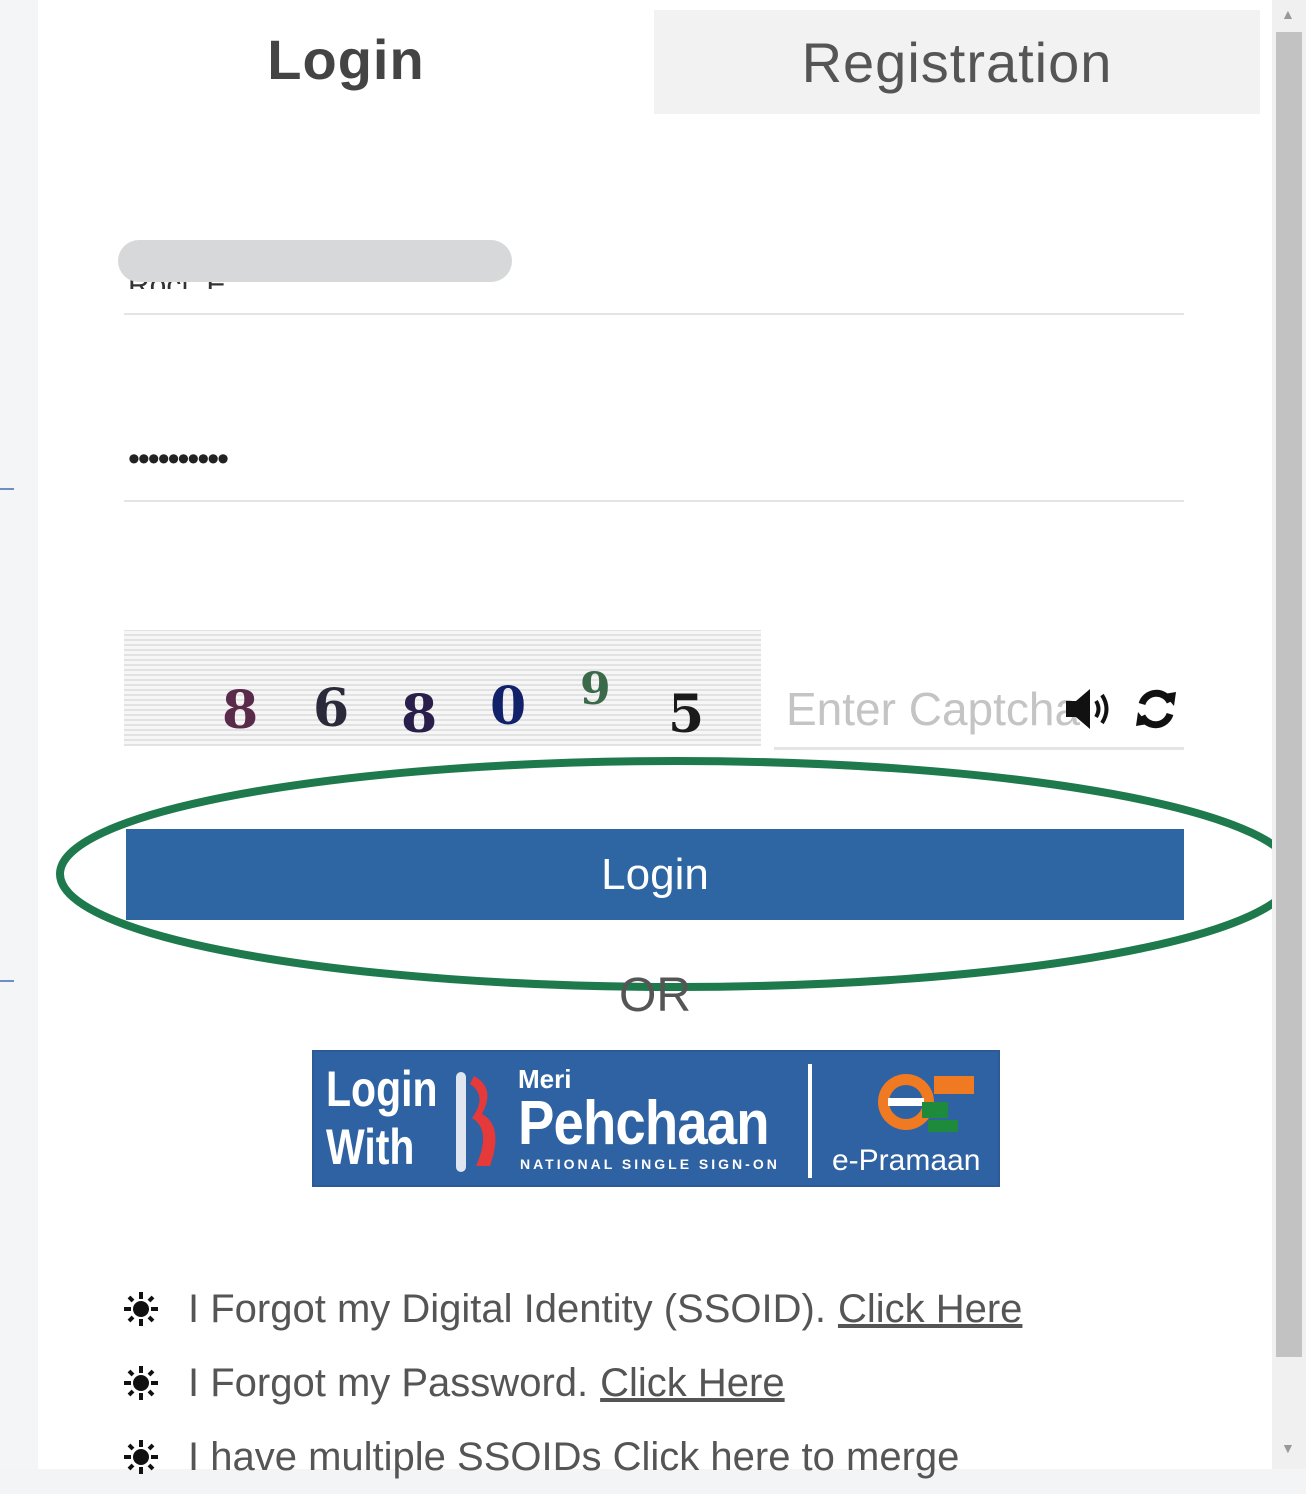 This screenshot has height=1494, width=1306. Describe the element at coordinates (508, 706) in the screenshot. I see `captcha-digit: 0` at that location.